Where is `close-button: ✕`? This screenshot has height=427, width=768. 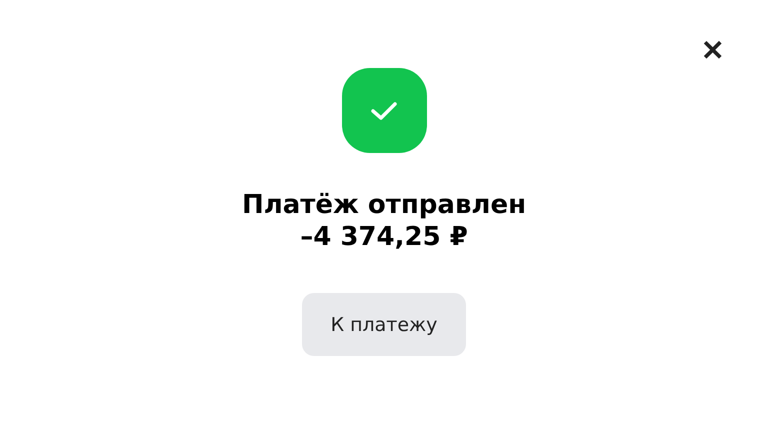 close-button: ✕ is located at coordinates (712, 51).